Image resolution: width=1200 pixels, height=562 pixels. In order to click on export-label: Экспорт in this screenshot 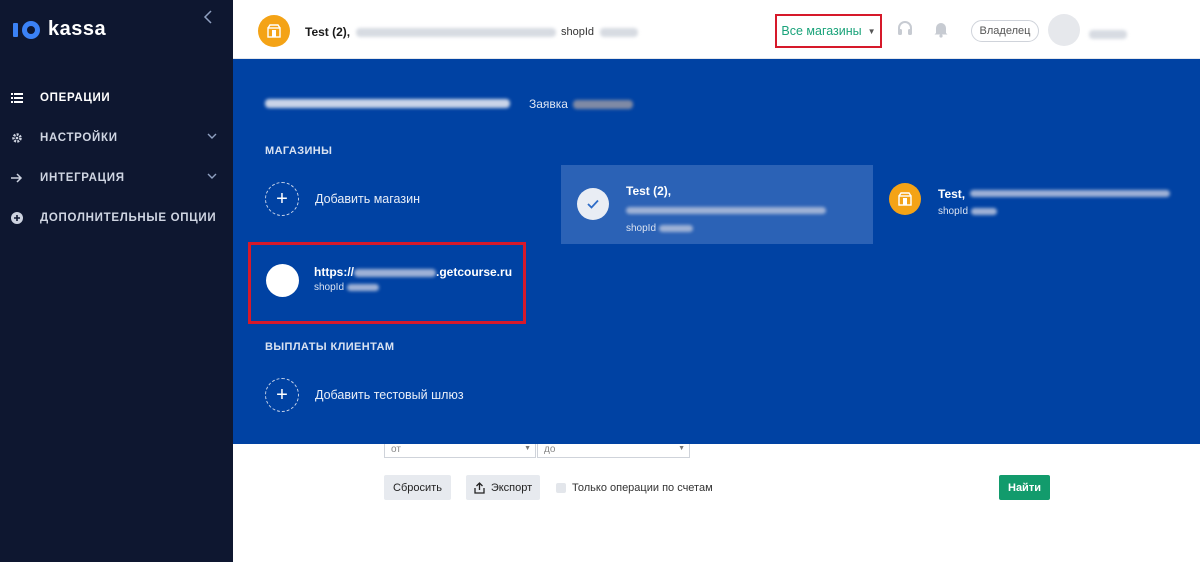, I will do `click(511, 487)`.